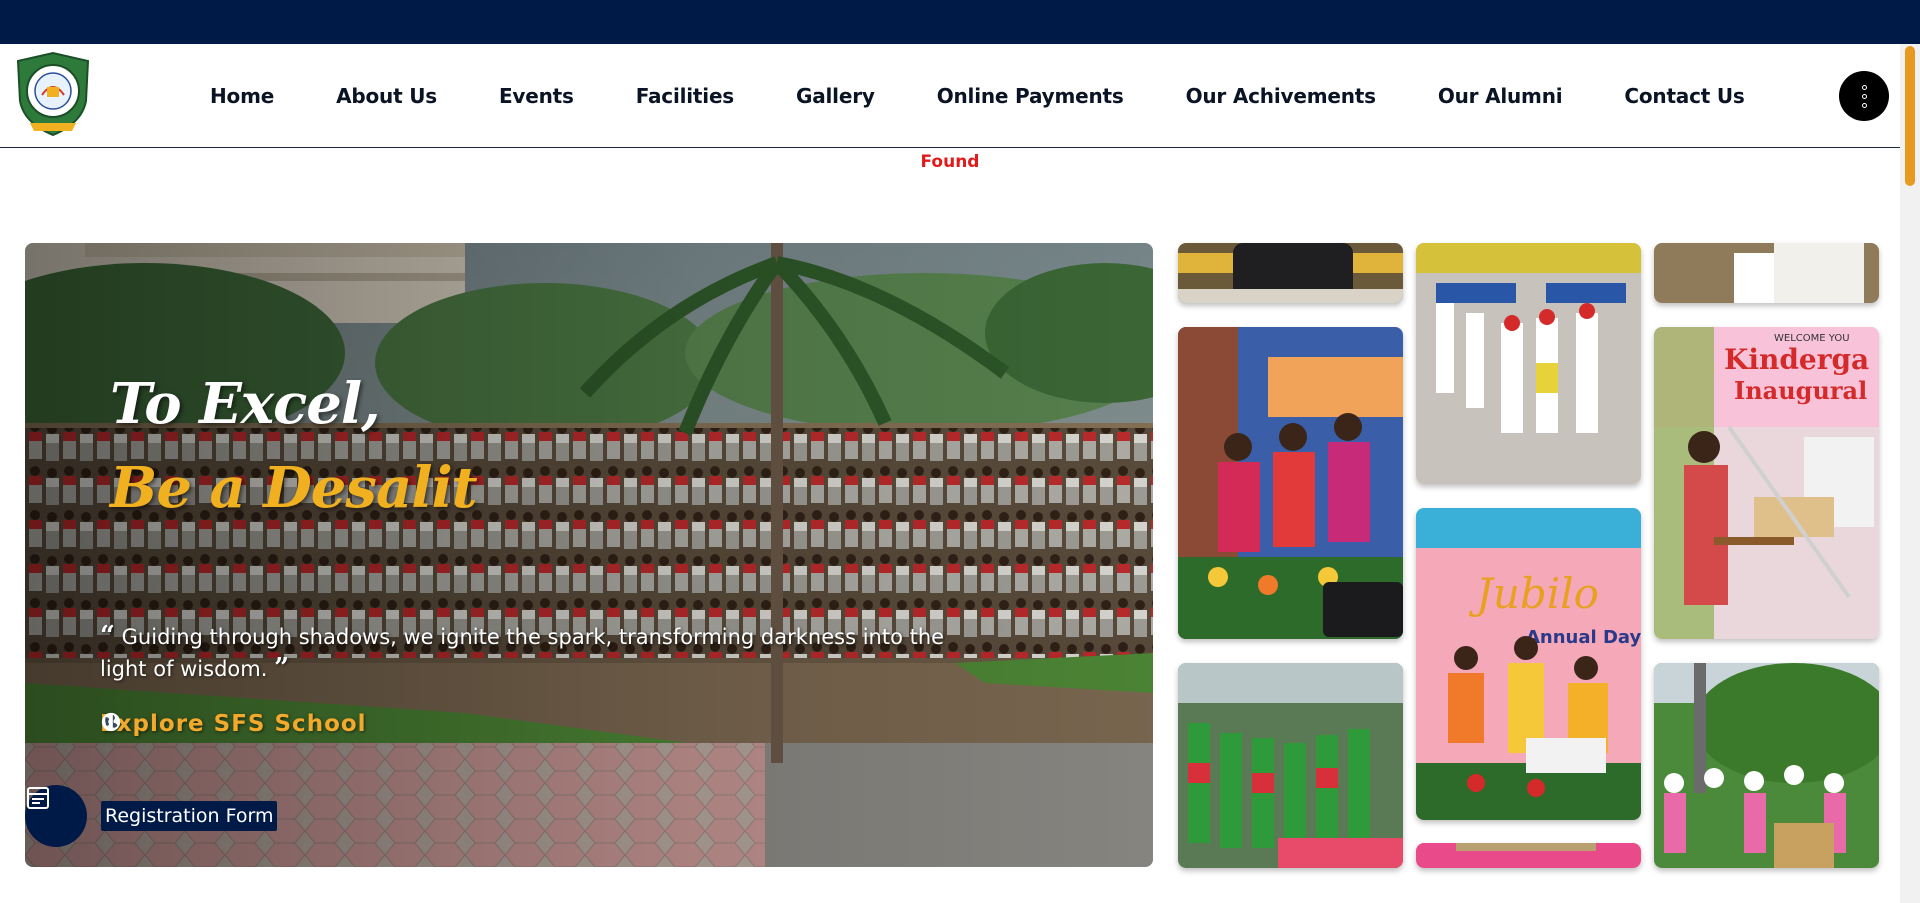  I want to click on gallery-banner-jubilee: Jubilo, so click(1533, 593).